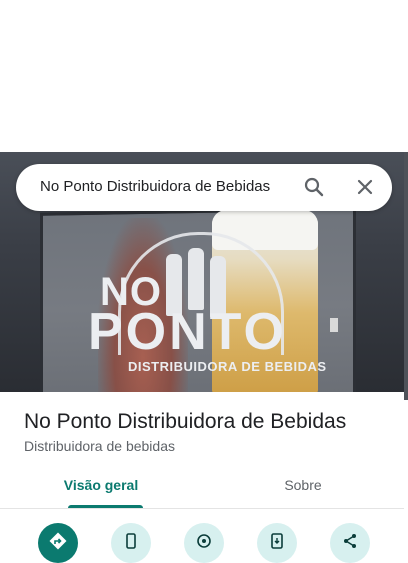 The width and height of the screenshot is (408, 563). I want to click on search-input: No Ponto Distribuidora de Bebidas, so click(155, 186).